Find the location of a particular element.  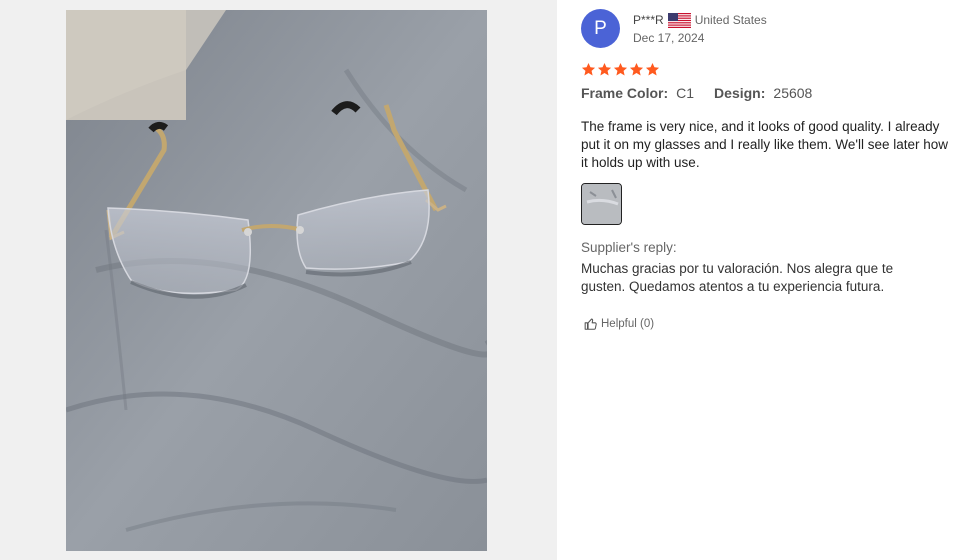

helpful-label: Helpful (0) is located at coordinates (628, 324).